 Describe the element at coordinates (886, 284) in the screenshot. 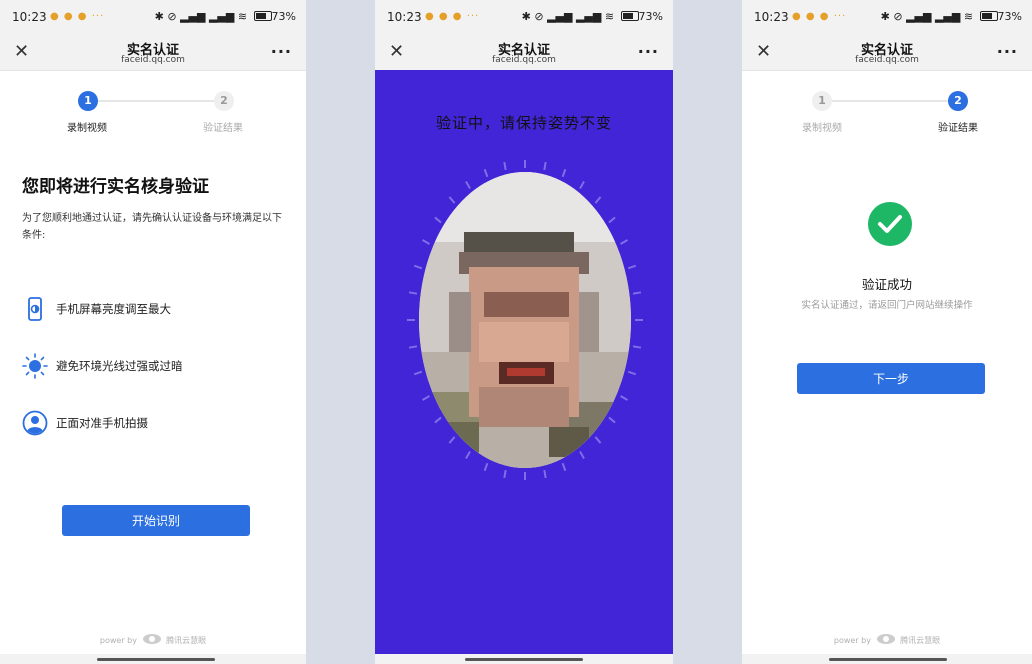

I see `success-title: 验证成功` at that location.